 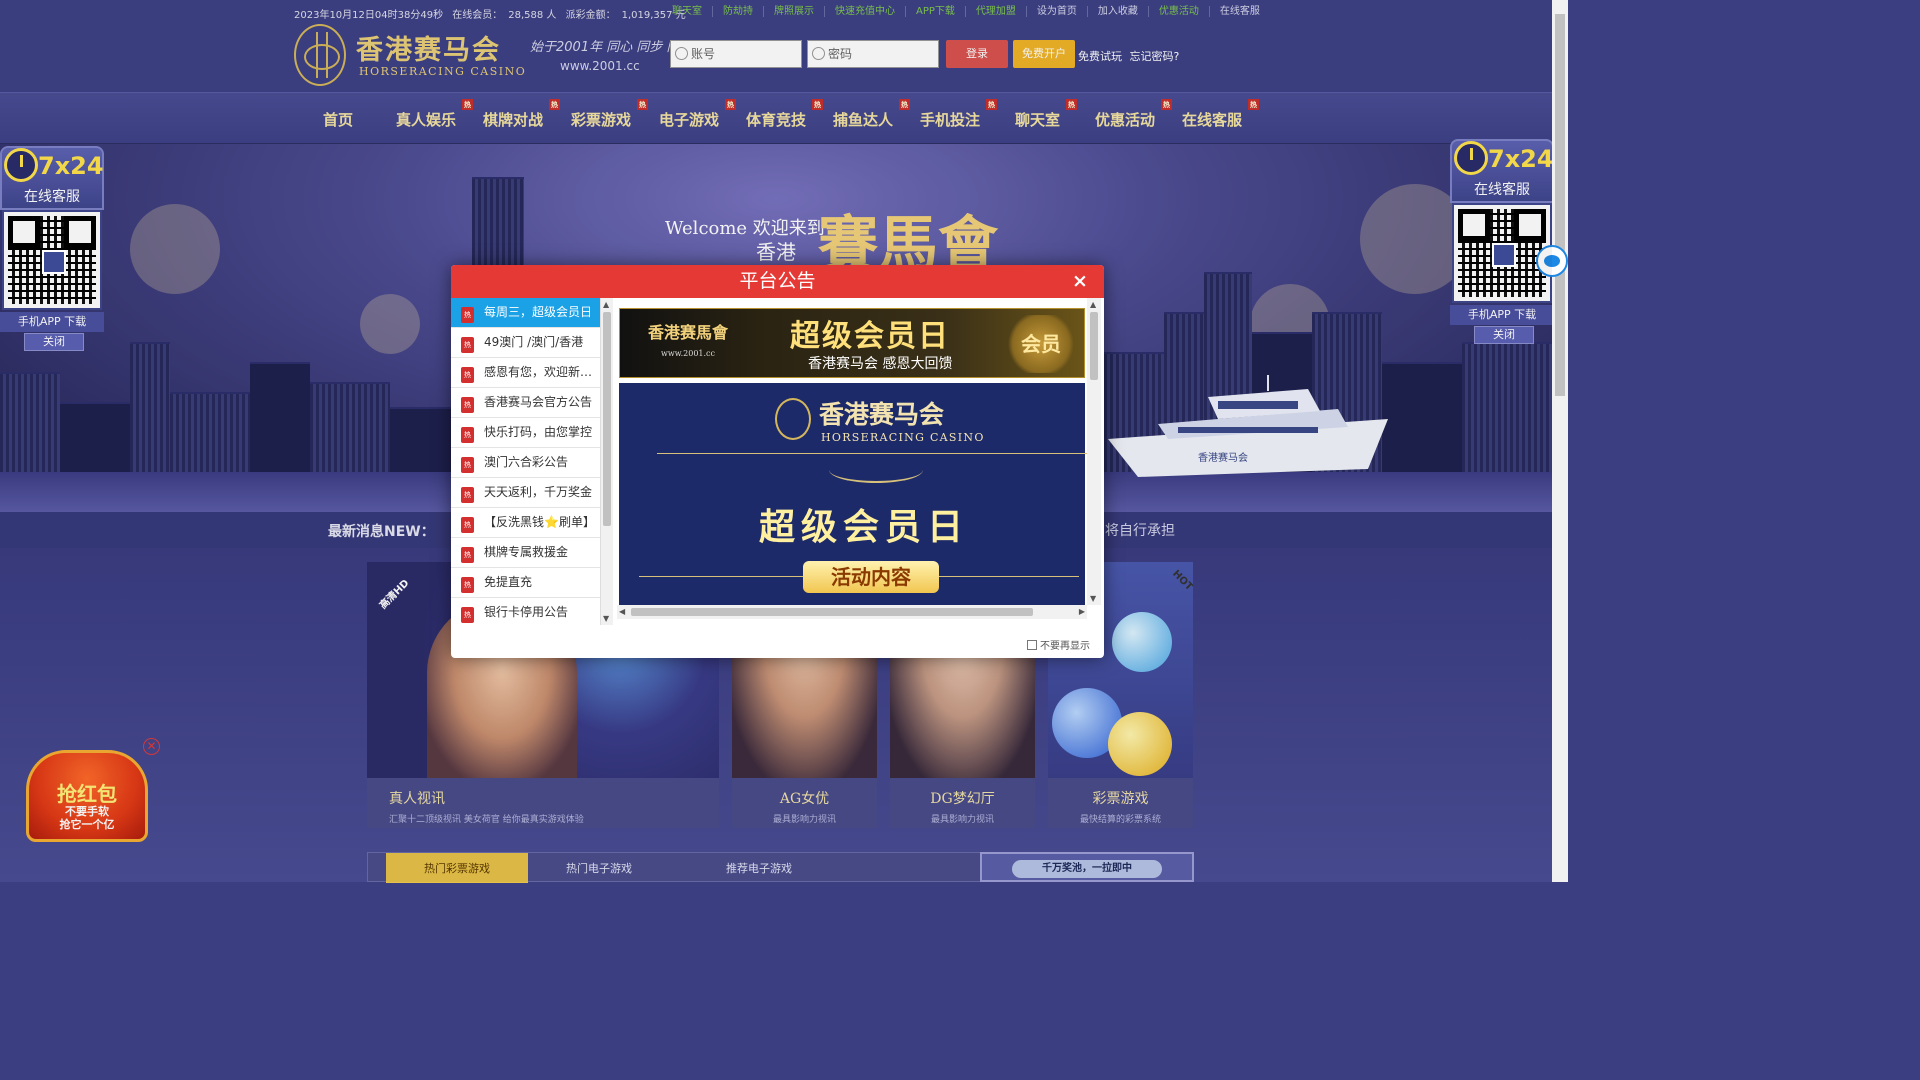 What do you see at coordinates (871, 577) in the screenshot?
I see `activity-details-button: 活动内容` at bounding box center [871, 577].